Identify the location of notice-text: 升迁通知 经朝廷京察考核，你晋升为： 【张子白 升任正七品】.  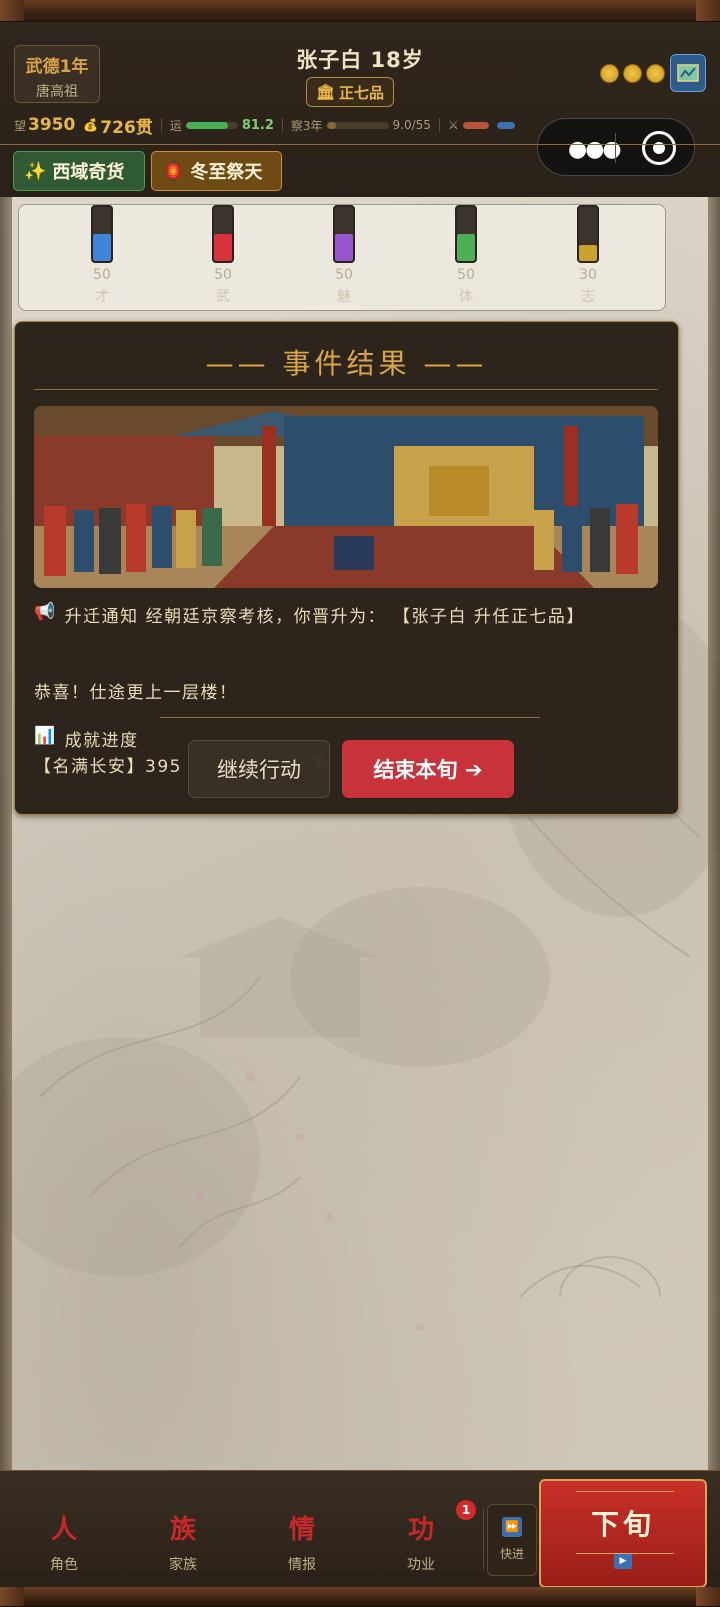
(324, 617).